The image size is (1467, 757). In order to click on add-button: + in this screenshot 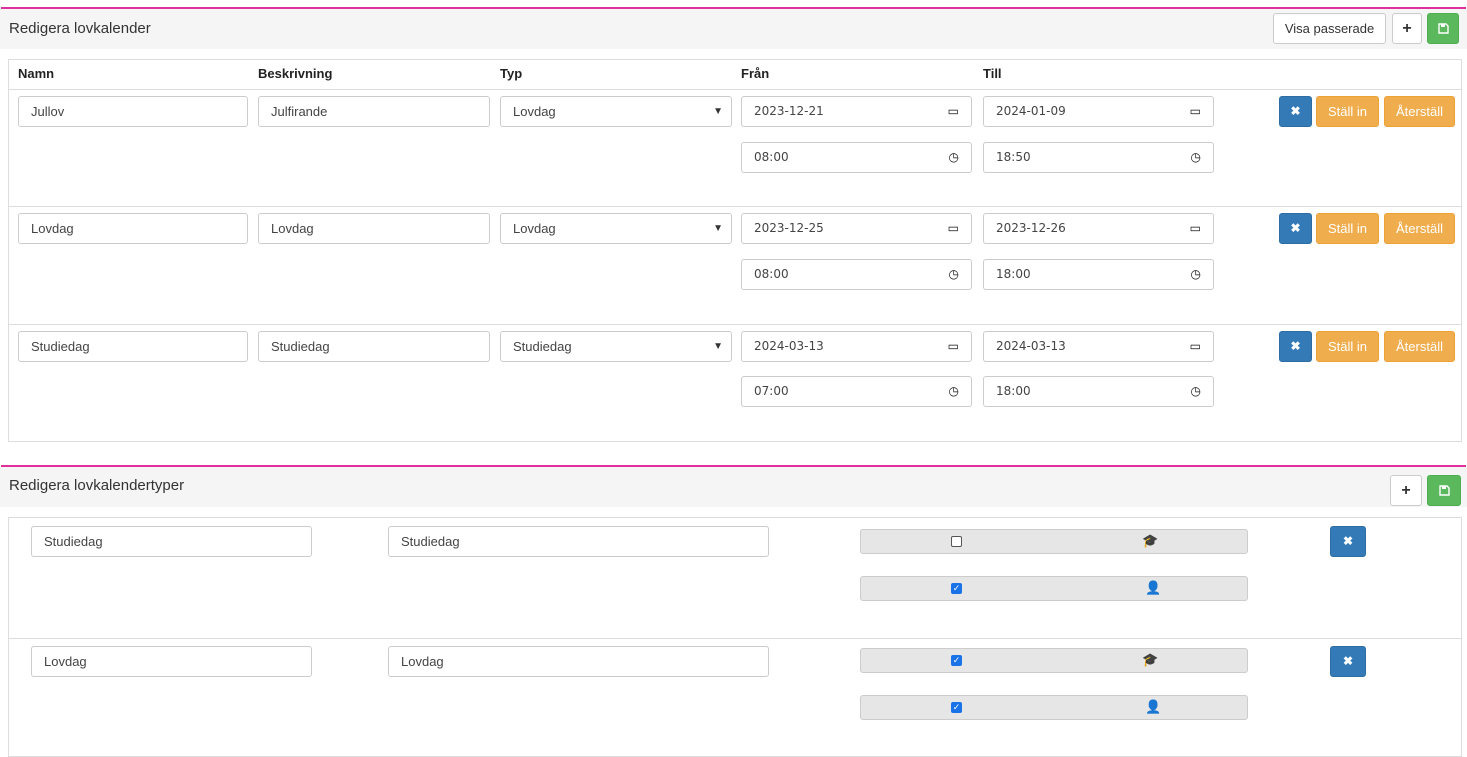, I will do `click(1407, 28)`.